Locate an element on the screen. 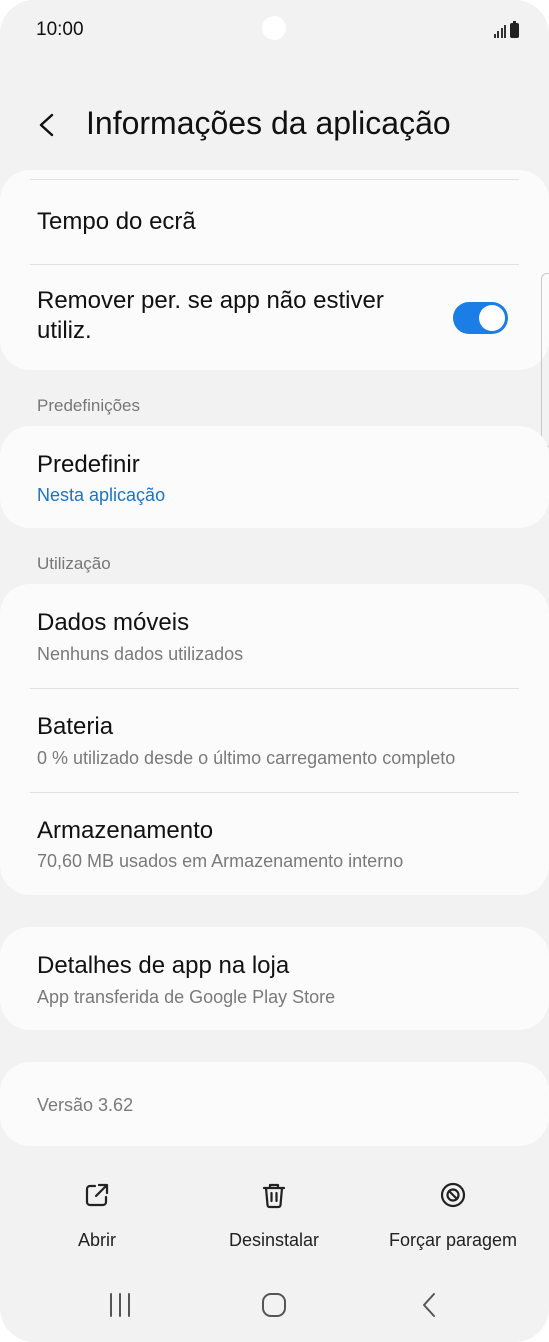  camera-cutout is located at coordinates (274, 28).